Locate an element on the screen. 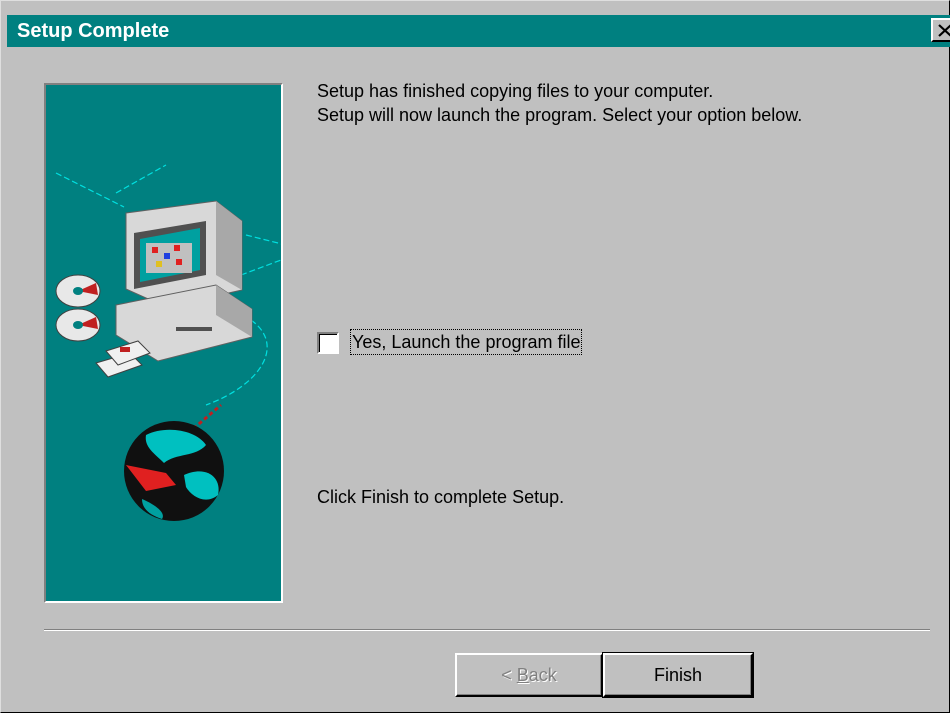 The image size is (950, 713). close-button is located at coordinates (940, 30).